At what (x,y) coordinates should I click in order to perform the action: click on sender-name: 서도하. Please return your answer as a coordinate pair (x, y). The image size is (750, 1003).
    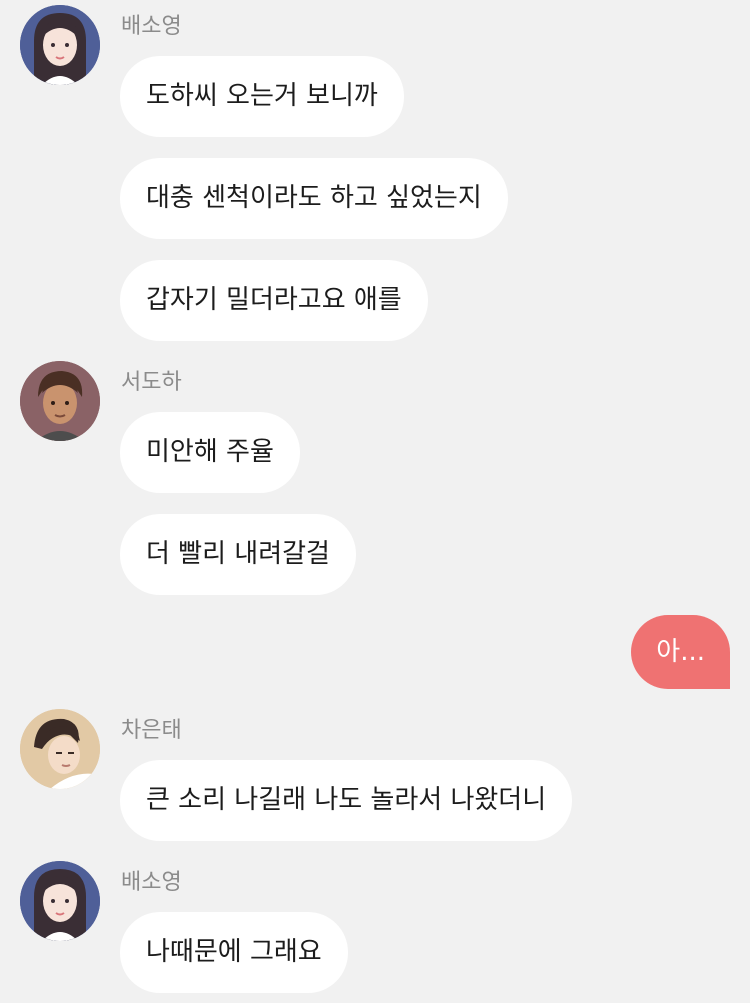
    Looking at the image, I should click on (151, 382).